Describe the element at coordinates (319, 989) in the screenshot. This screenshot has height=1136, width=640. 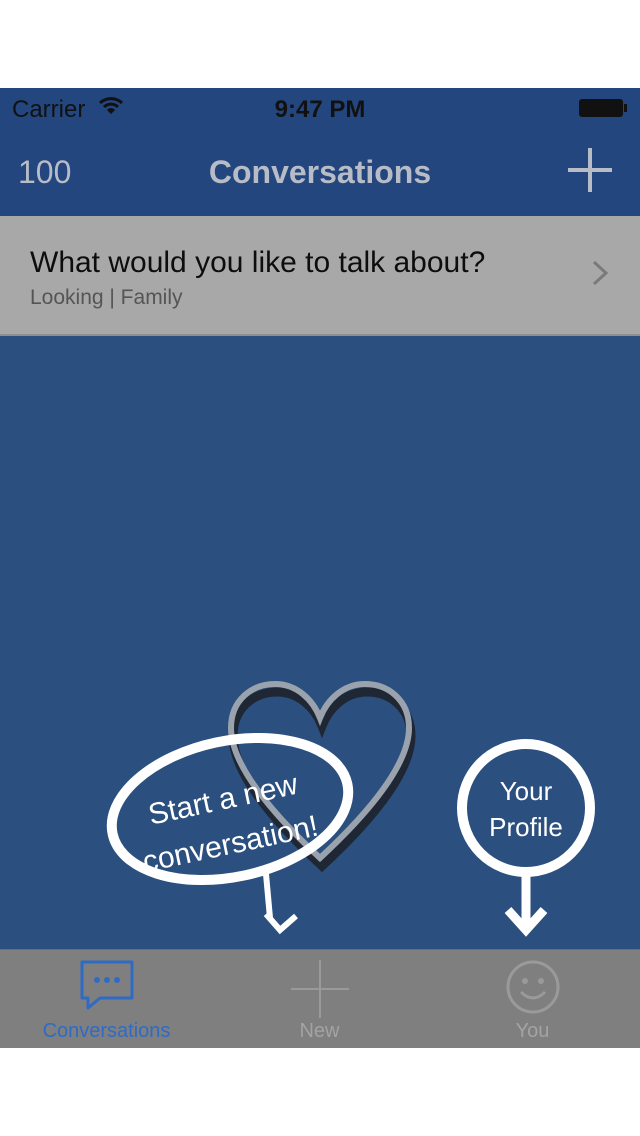
I see `plus-icon` at that location.